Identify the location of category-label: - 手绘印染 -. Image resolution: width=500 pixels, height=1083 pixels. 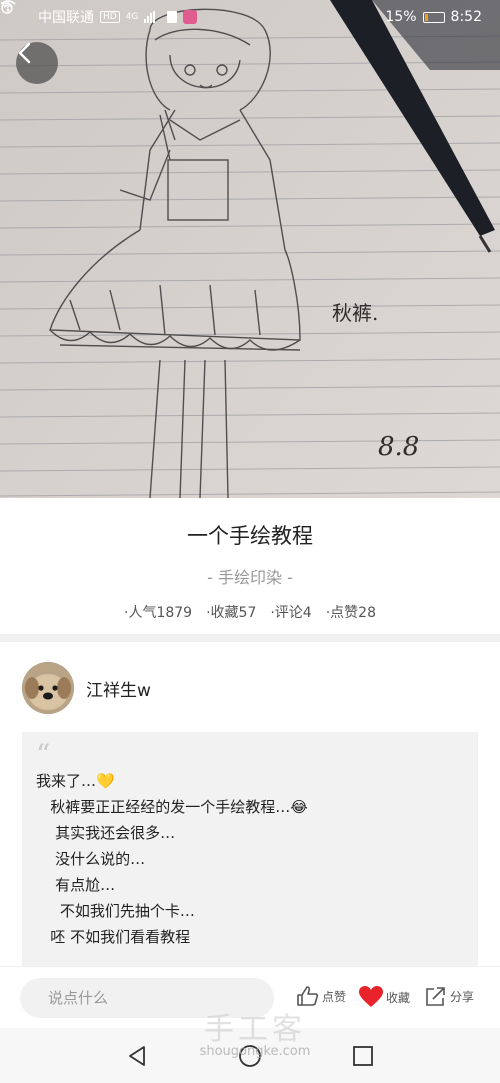
(250, 576).